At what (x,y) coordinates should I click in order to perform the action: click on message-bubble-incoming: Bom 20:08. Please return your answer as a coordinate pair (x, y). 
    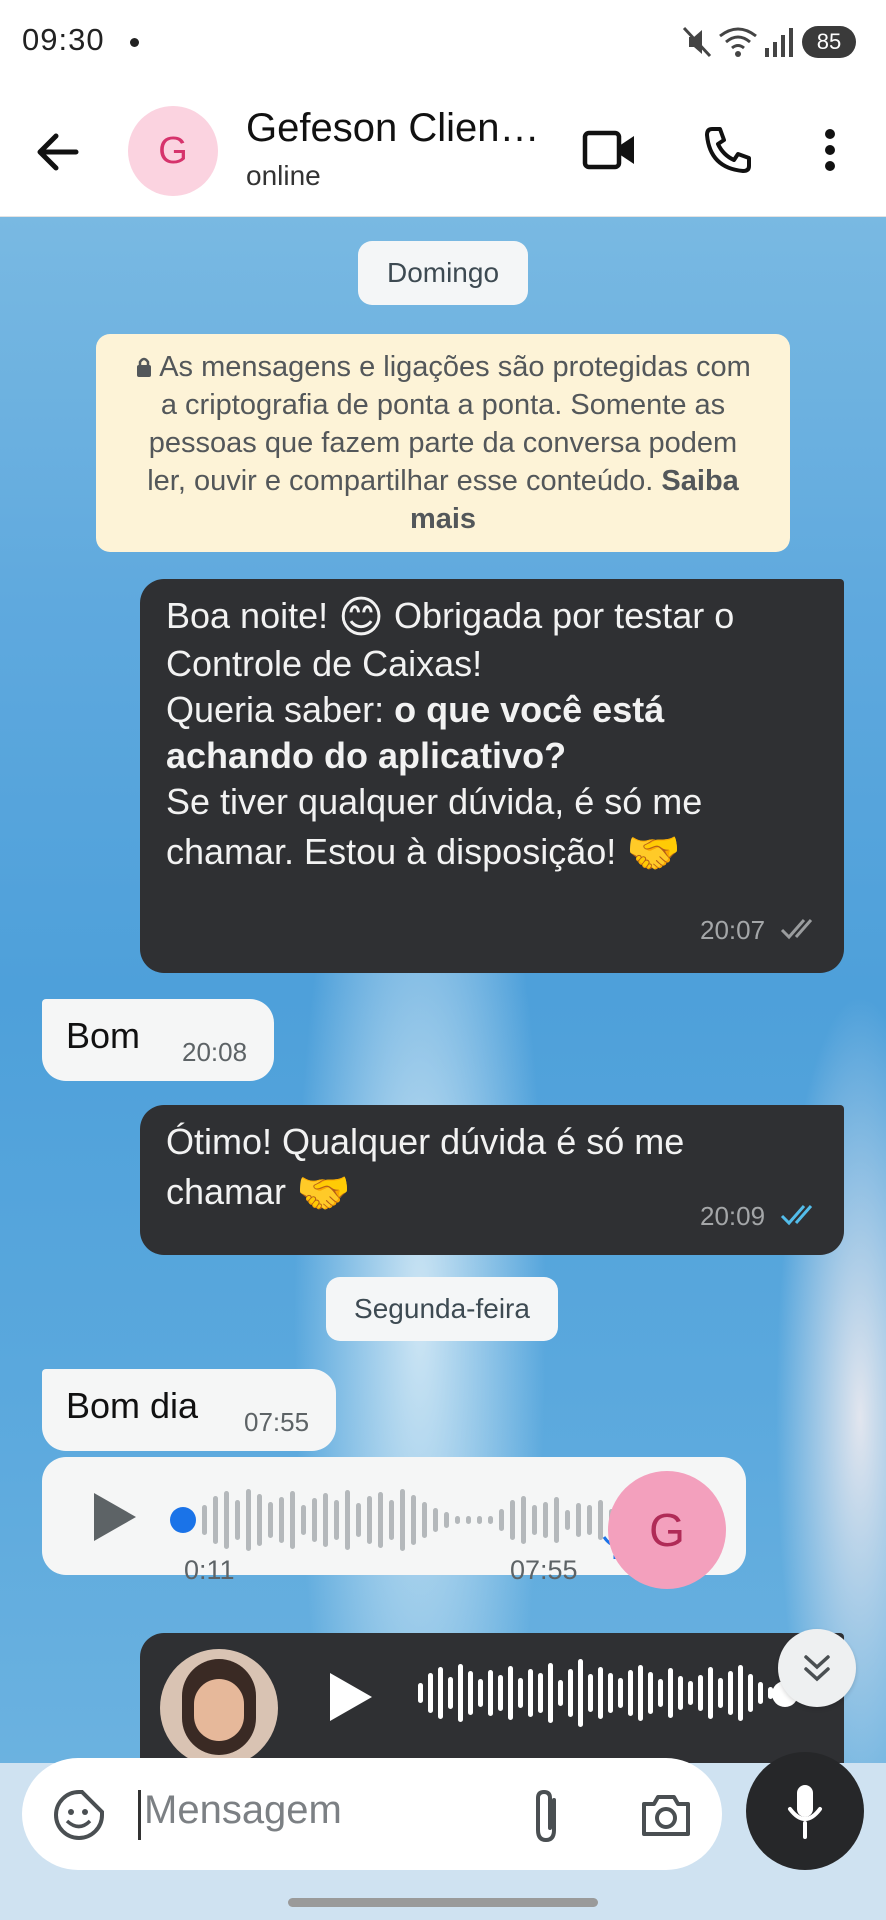
    Looking at the image, I should click on (158, 1040).